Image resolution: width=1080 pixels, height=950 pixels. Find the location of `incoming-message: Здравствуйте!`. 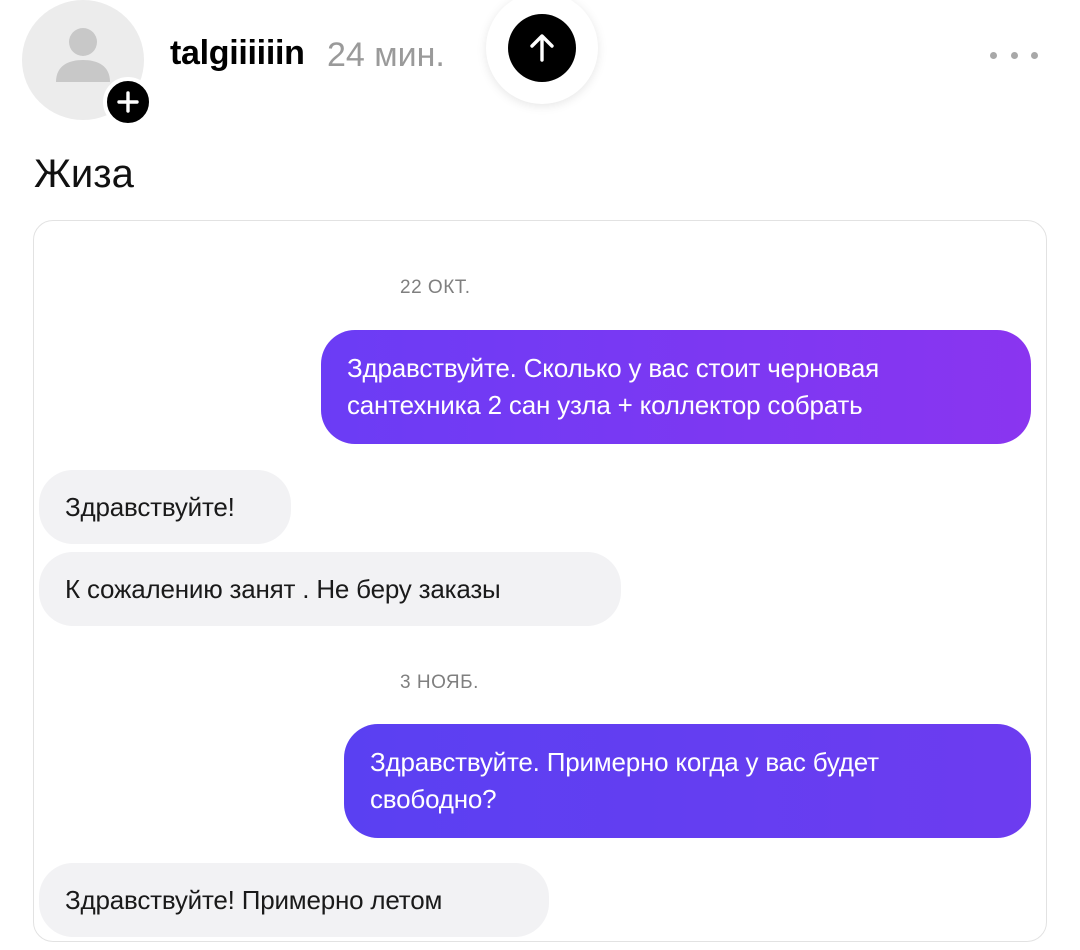

incoming-message: Здравствуйте! is located at coordinates (165, 507).